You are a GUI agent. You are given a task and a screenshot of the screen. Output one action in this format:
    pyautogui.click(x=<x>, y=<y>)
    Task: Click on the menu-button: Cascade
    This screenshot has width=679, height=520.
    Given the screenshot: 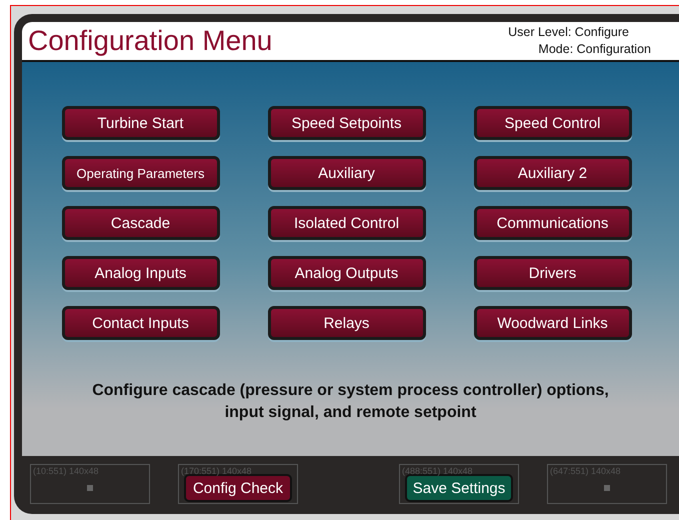 What is the action you would take?
    pyautogui.click(x=141, y=223)
    